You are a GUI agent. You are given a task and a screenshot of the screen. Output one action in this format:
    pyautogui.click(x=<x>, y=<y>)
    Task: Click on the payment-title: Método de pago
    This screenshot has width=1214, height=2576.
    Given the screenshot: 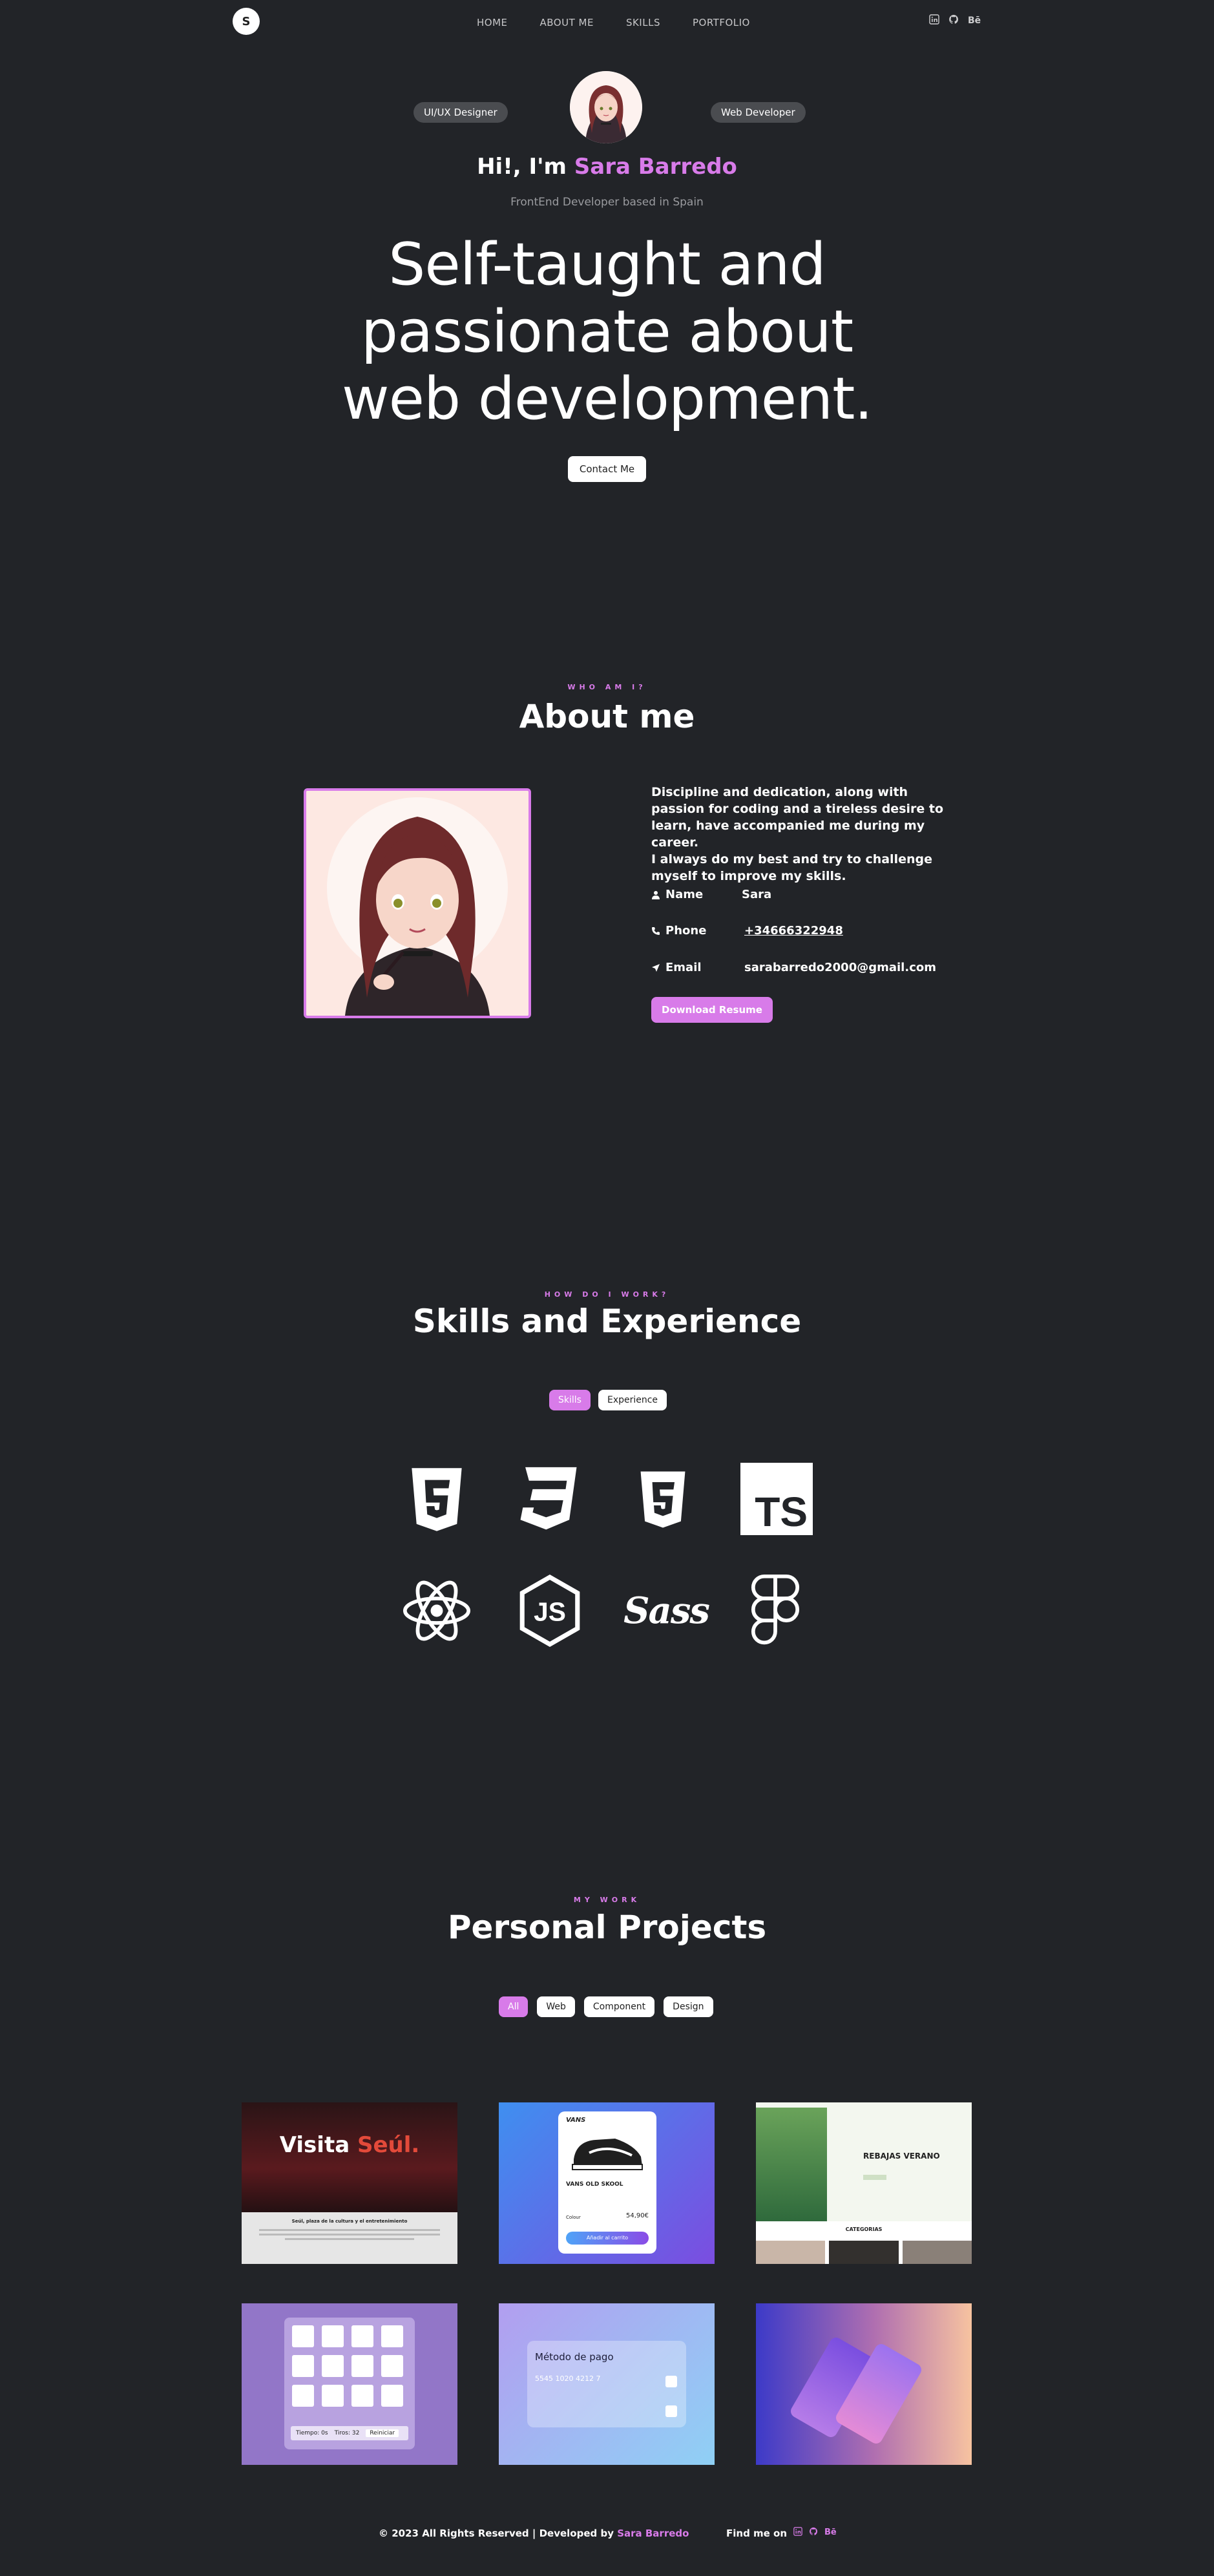 What is the action you would take?
    pyautogui.click(x=575, y=2357)
    